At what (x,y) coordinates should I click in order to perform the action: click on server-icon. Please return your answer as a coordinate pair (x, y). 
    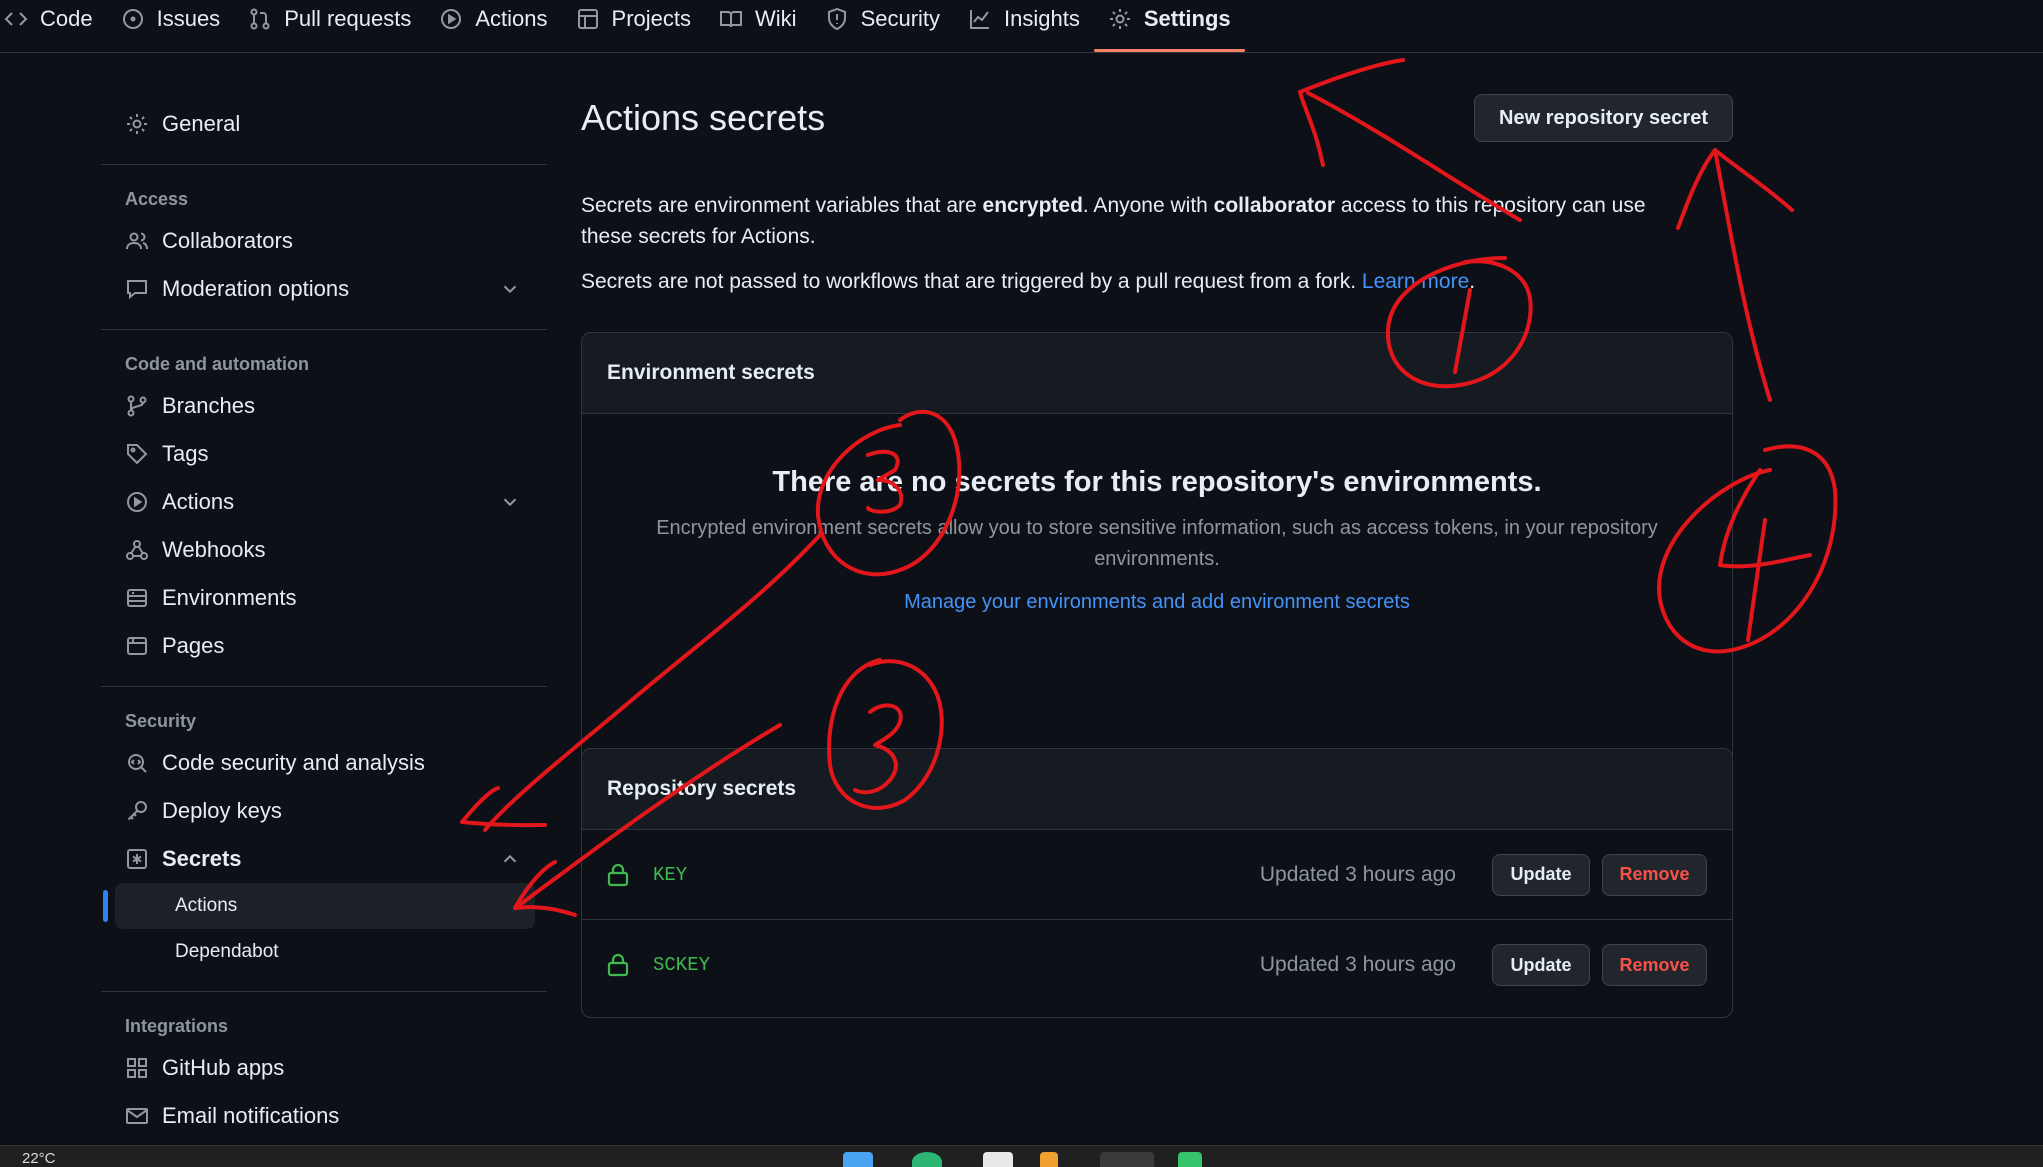
    Looking at the image, I should click on (137, 598).